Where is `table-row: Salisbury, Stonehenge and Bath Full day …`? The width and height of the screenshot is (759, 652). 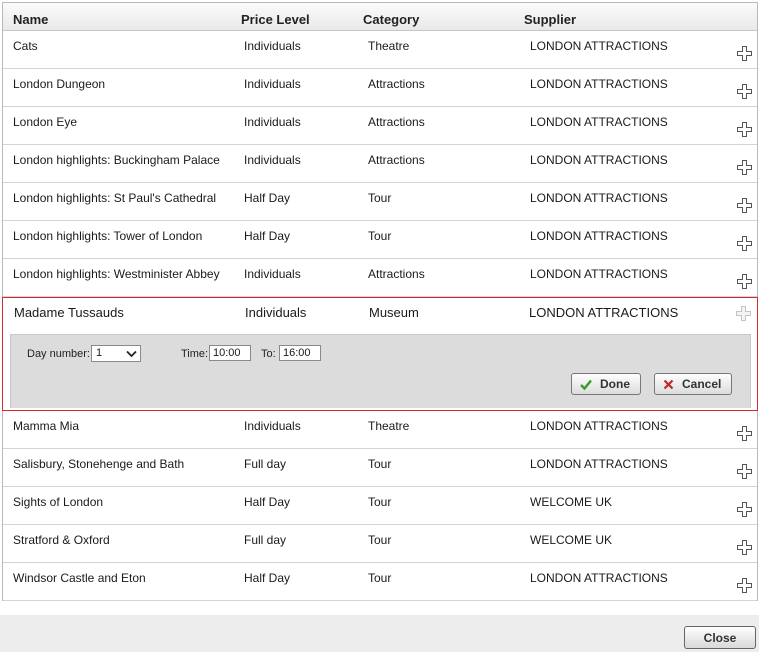 table-row: Salisbury, Stonehenge and Bath Full day … is located at coordinates (380, 468).